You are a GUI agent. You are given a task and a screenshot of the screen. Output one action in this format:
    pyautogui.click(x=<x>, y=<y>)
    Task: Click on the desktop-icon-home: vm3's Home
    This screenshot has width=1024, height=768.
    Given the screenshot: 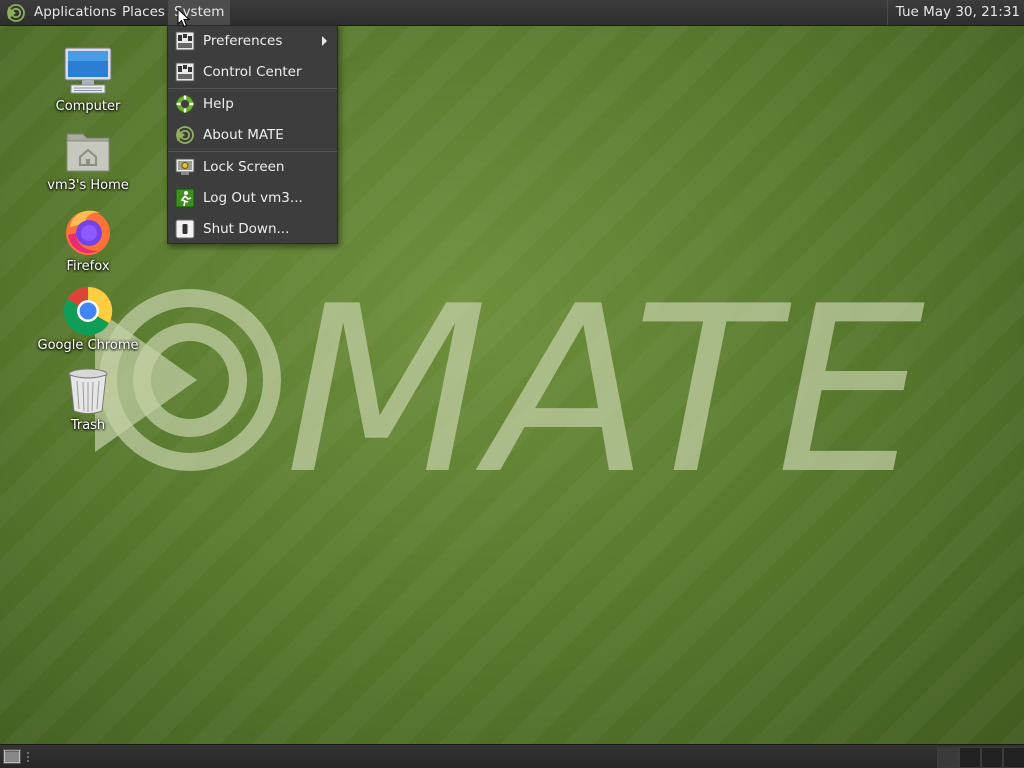 What is the action you would take?
    pyautogui.click(x=88, y=159)
    